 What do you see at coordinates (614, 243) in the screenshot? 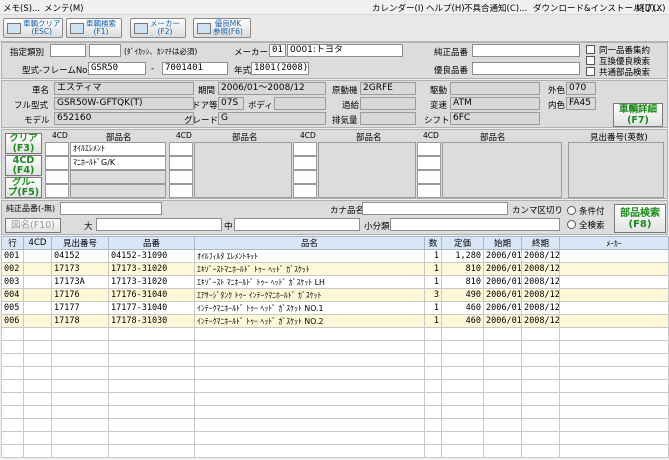
I see `col-maker: ﾒｰｶｰ` at bounding box center [614, 243].